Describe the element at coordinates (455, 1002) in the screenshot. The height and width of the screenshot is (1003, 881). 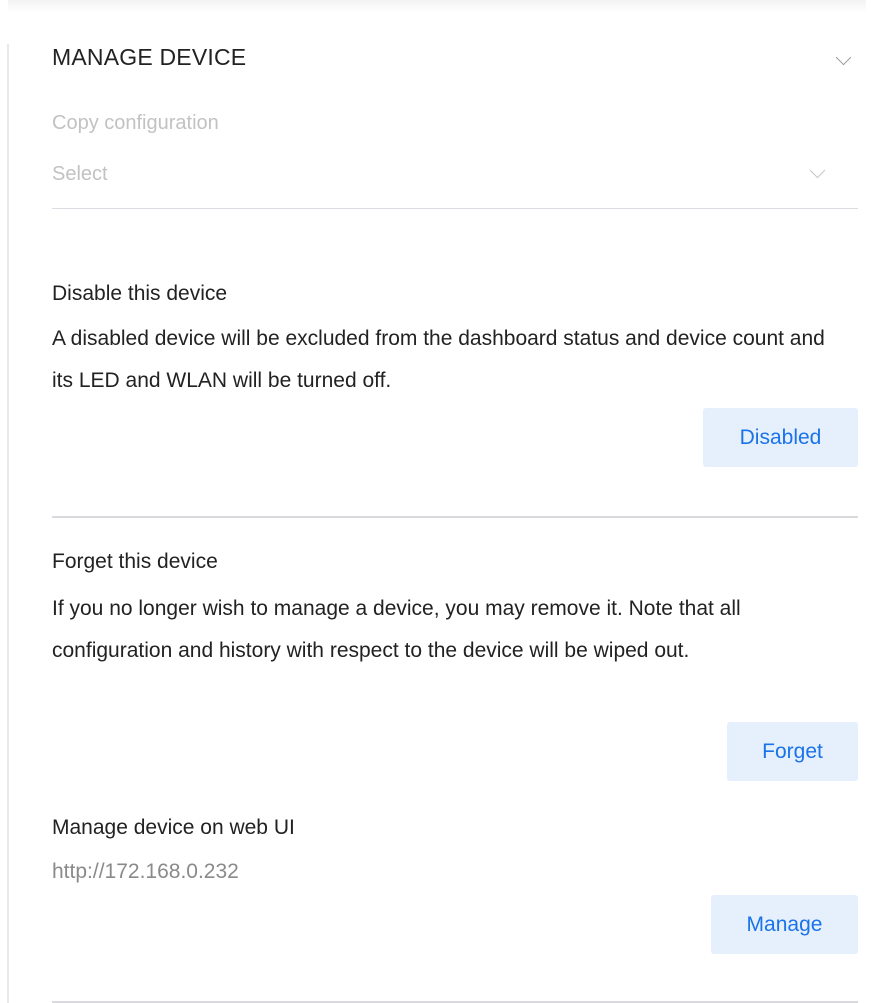
I see `bottom-divider` at that location.